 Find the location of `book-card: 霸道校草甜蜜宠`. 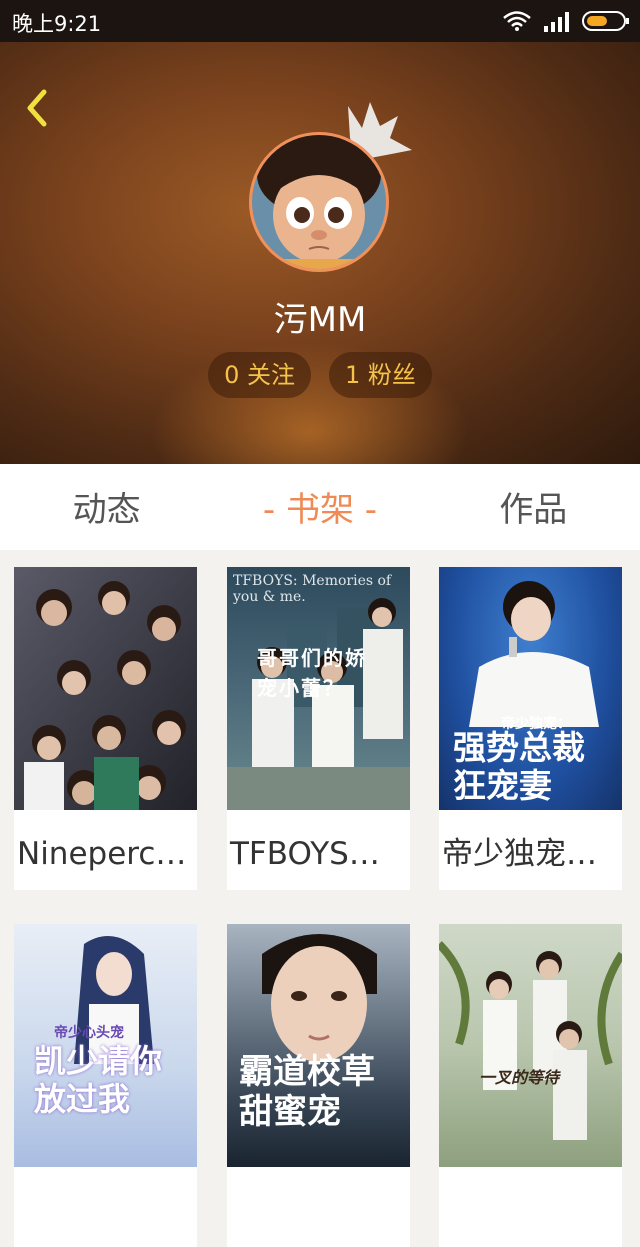

book-card: 霸道校草甜蜜宠 is located at coordinates (318, 1085).